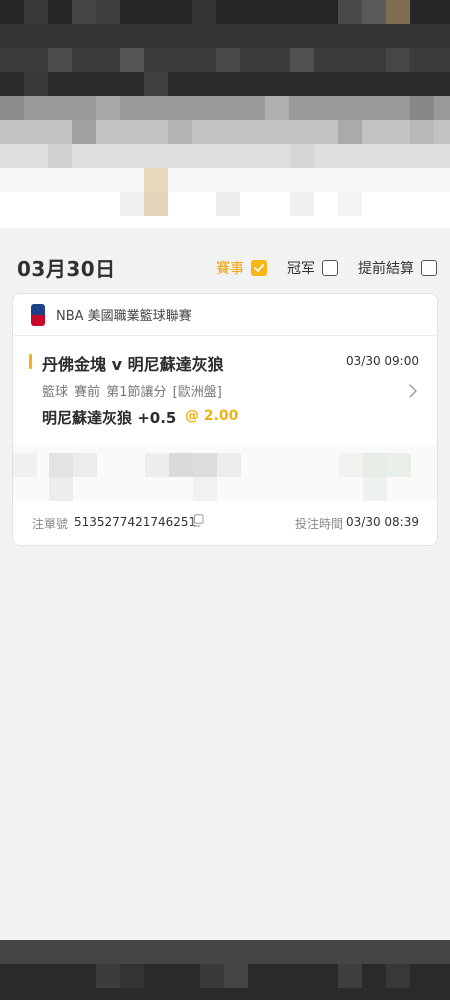 The height and width of the screenshot is (1000, 450). I want to click on match-title: 丹佛金塊 v 明尼蘇達灰狼, so click(133, 364).